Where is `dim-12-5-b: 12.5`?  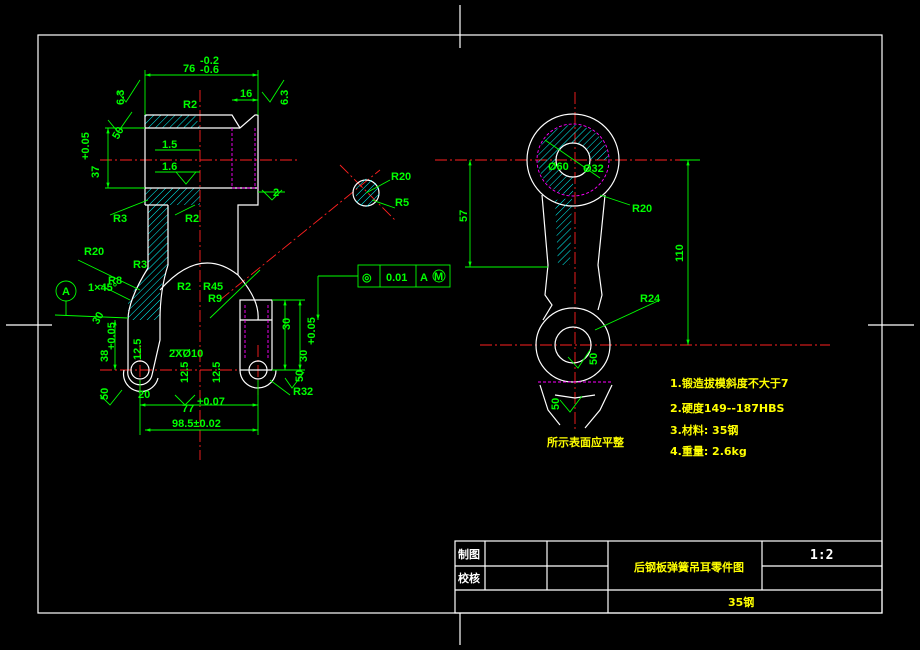
dim-12-5-b: 12.5 is located at coordinates (185, 372).